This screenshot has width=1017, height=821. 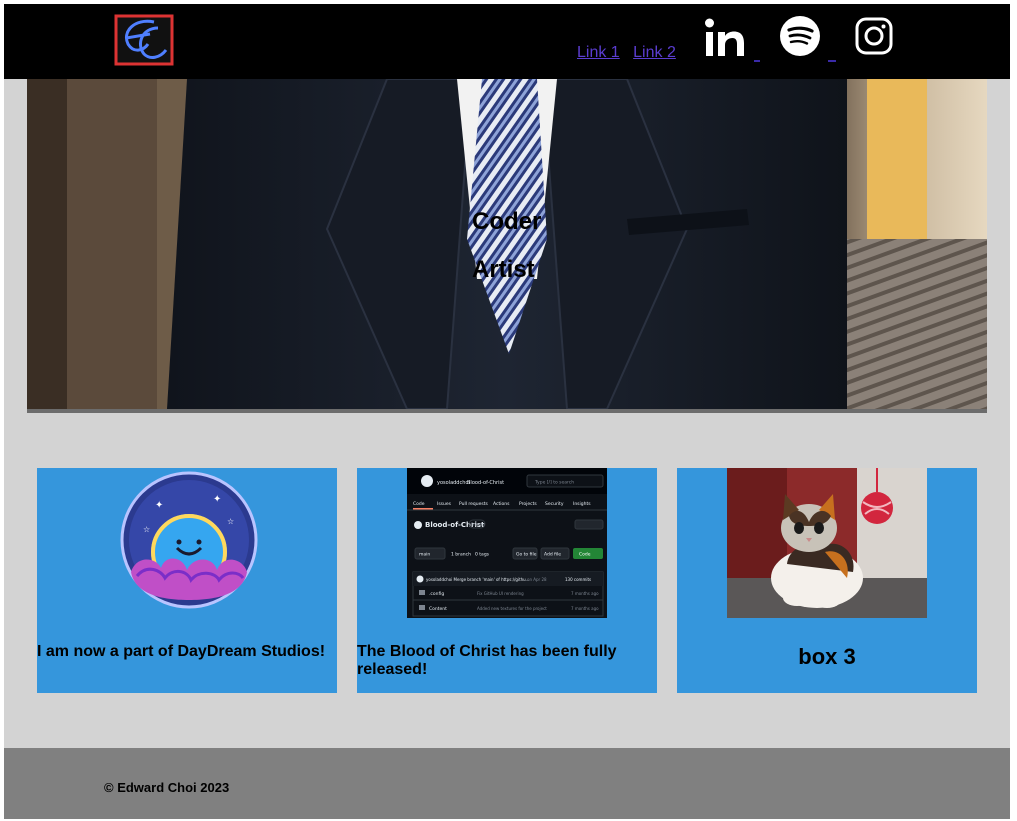 What do you see at coordinates (526, 555) in the screenshot?
I see `svg-text: Go to file` at bounding box center [526, 555].